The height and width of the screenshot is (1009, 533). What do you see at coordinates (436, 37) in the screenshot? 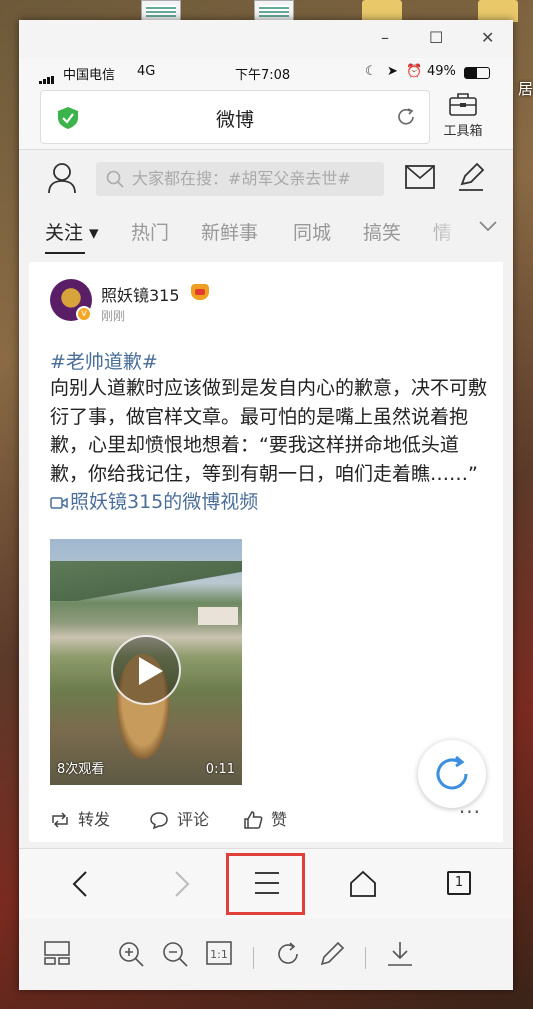
I see `maximize-button: ☐` at bounding box center [436, 37].